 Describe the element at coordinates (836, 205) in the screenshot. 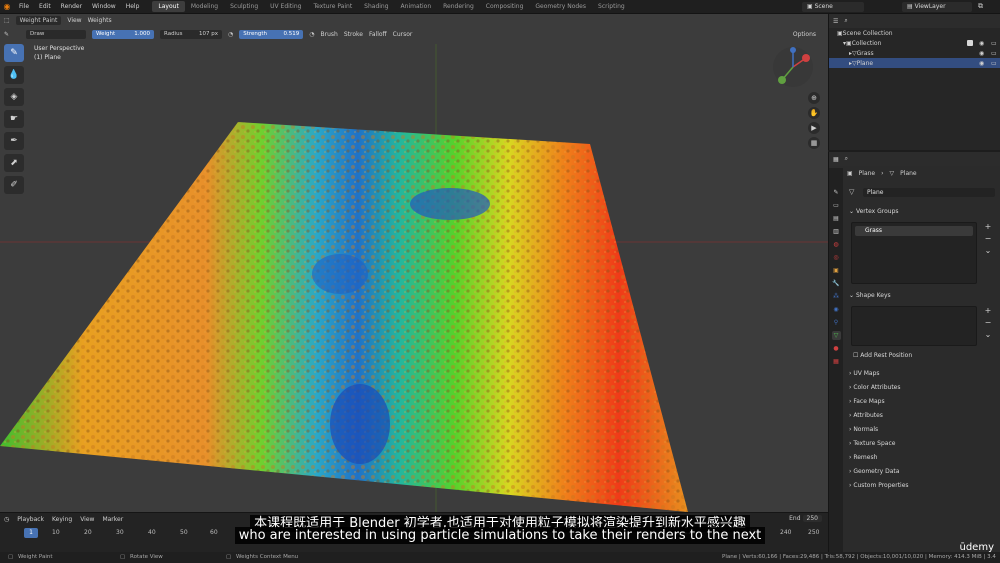

I see `render-tab-icon: ▭` at that location.